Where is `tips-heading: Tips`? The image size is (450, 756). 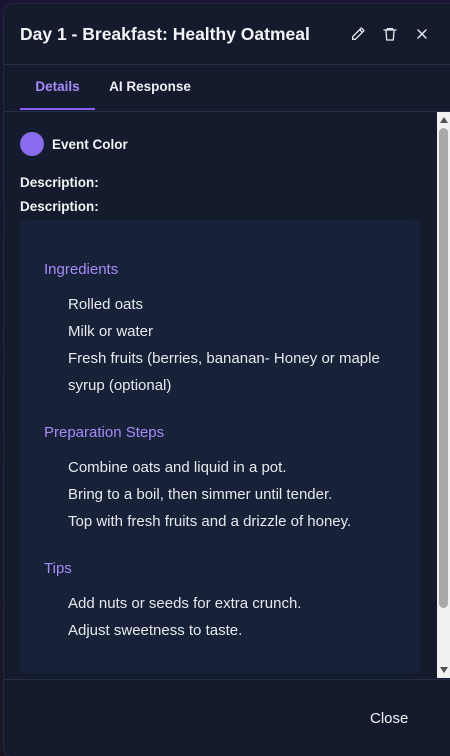 tips-heading: Tips is located at coordinates (58, 568).